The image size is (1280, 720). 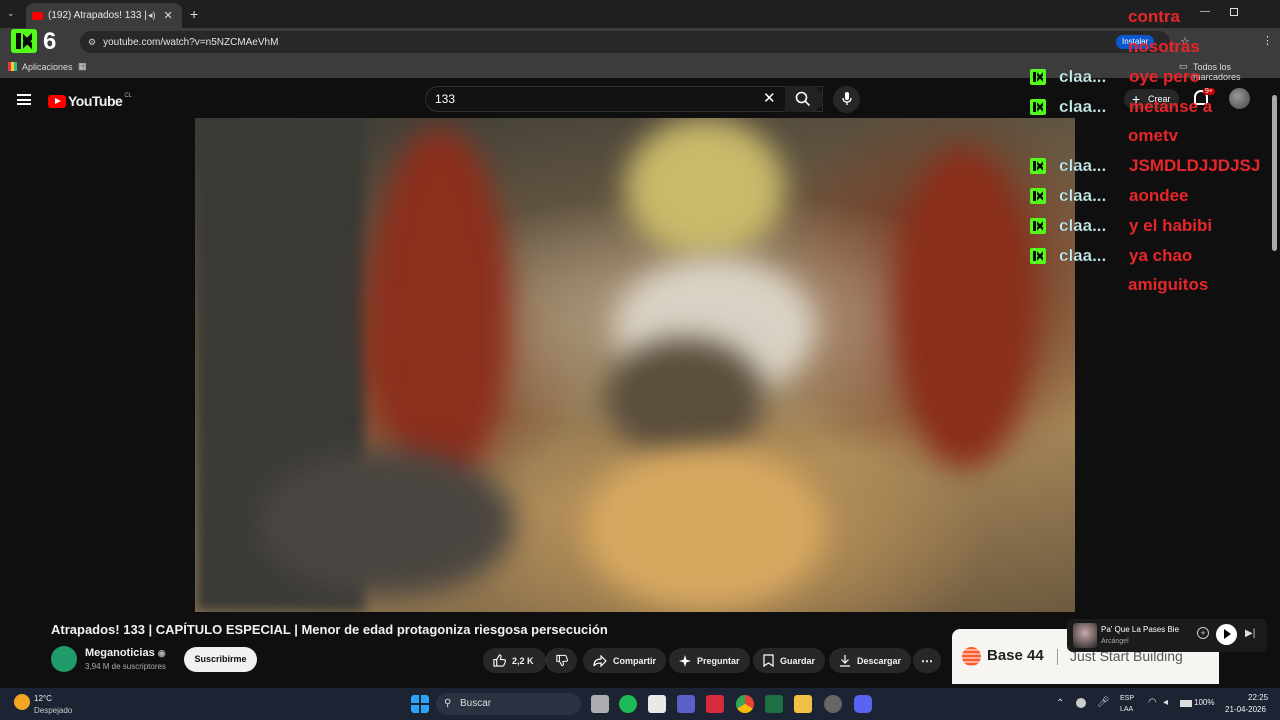 What do you see at coordinates (24, 41) in the screenshot?
I see `kick-logo-icon` at bounding box center [24, 41].